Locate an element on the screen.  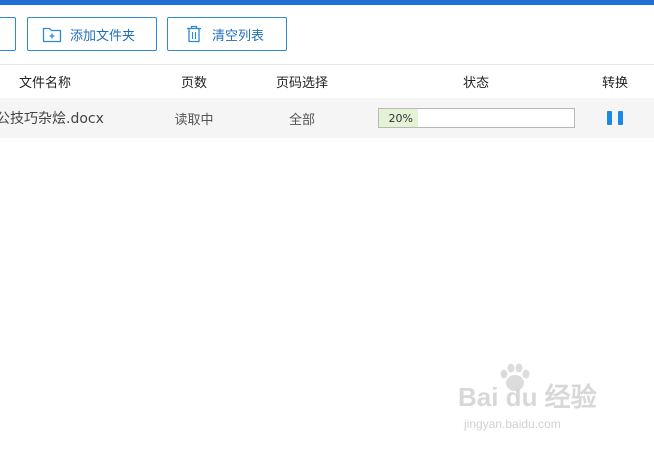
page-count: 读取中 is located at coordinates (194, 120).